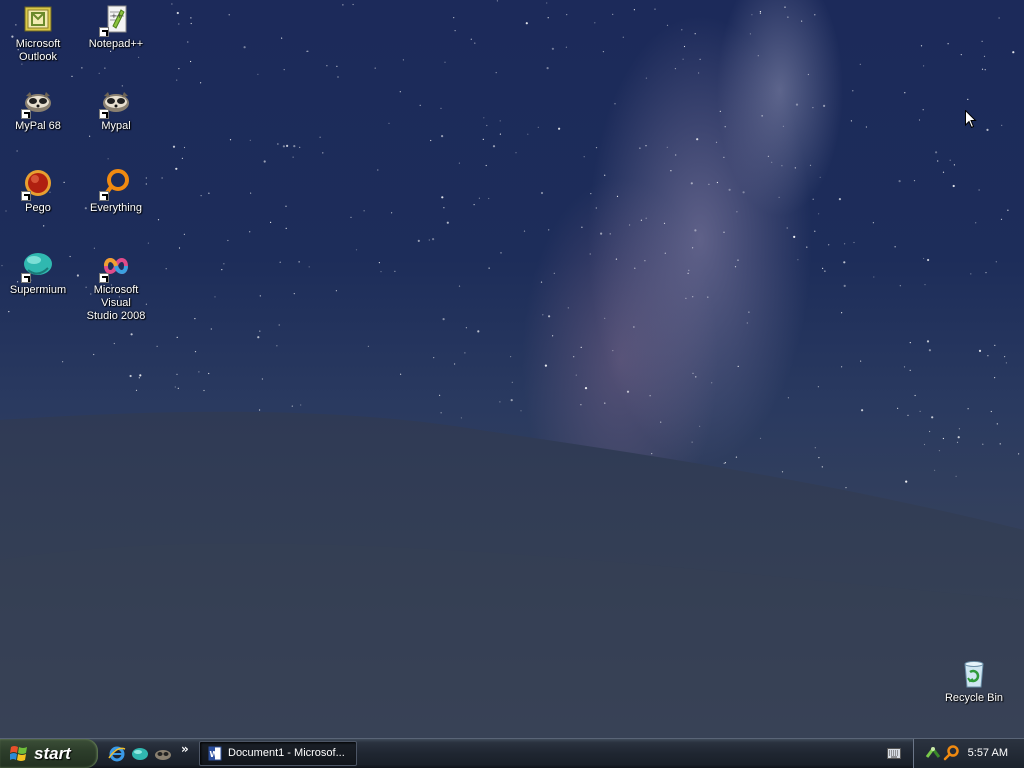 The image size is (1024, 768). I want to click on desktop-icon-label: Microsoft Outlook, so click(38, 50).